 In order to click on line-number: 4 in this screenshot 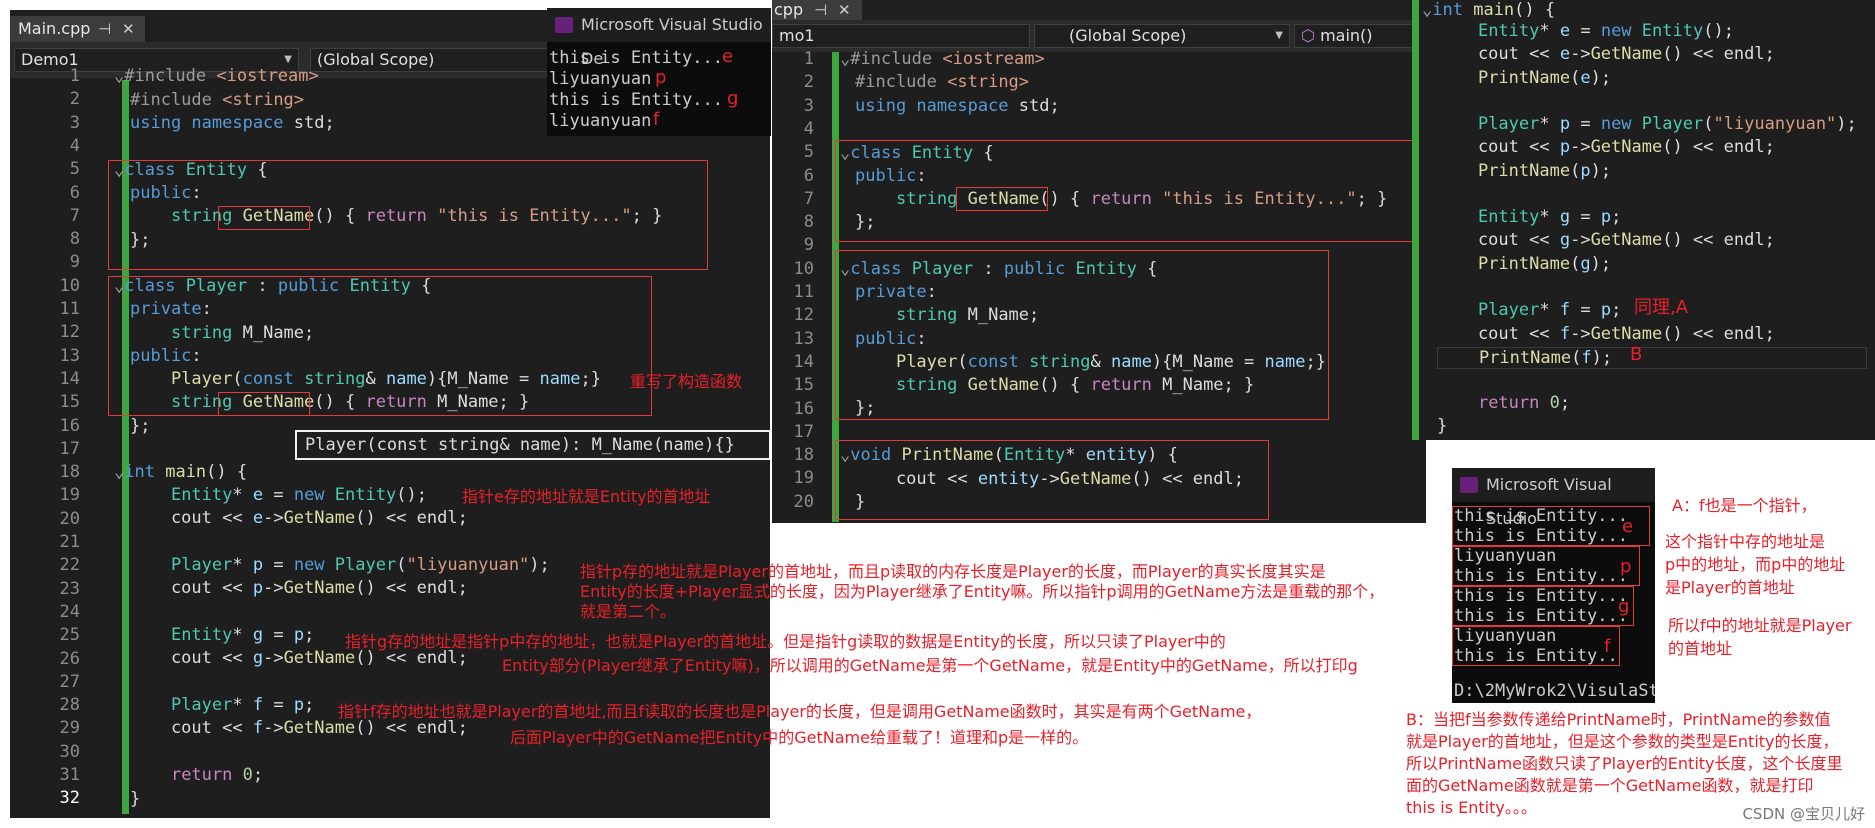, I will do `click(74, 145)`.